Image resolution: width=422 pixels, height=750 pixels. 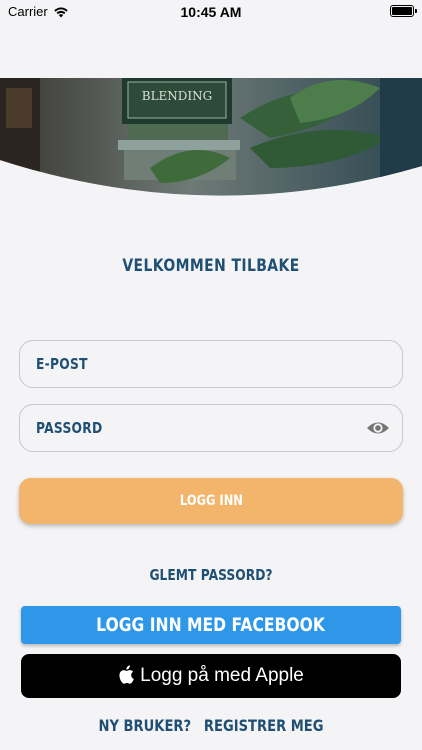 I want to click on status-bar: Carrier 10:45 AM, so click(x=211, y=12).